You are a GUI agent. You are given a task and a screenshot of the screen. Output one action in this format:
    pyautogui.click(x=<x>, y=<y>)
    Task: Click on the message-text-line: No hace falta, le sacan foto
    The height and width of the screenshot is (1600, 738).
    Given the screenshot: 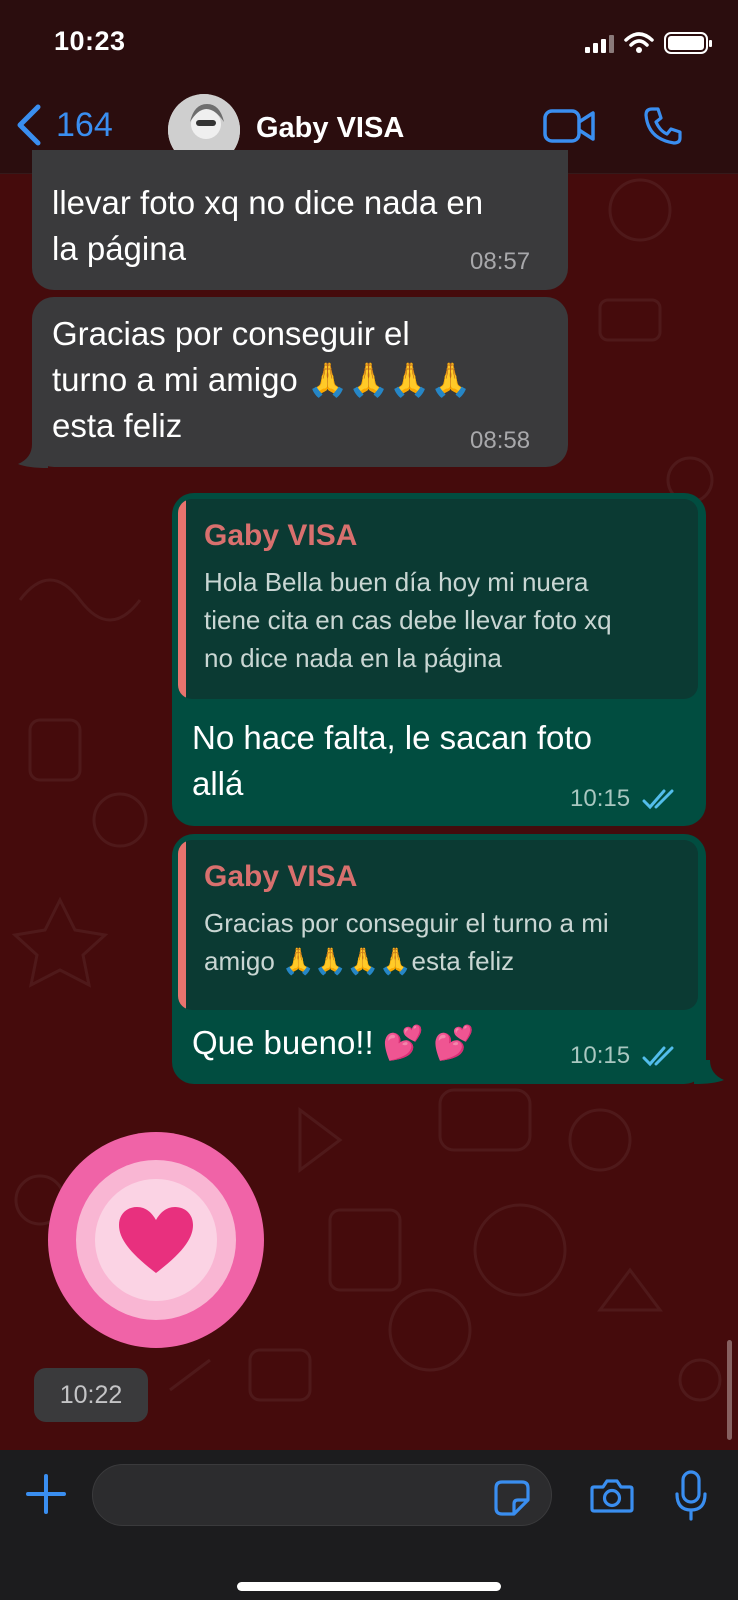 What is the action you would take?
    pyautogui.click(x=392, y=737)
    